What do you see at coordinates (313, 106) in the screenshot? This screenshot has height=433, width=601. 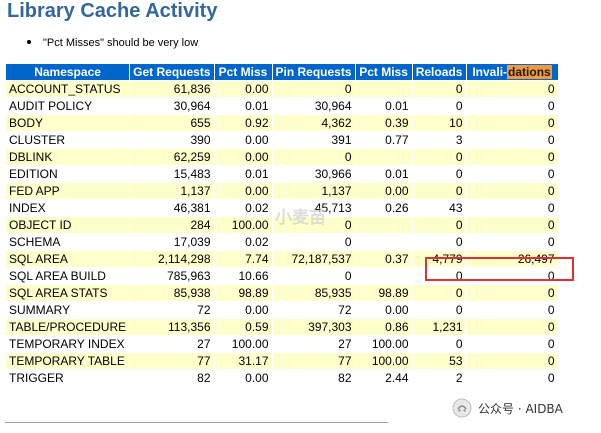 I see `cell-pin-requests: 30,964` at bounding box center [313, 106].